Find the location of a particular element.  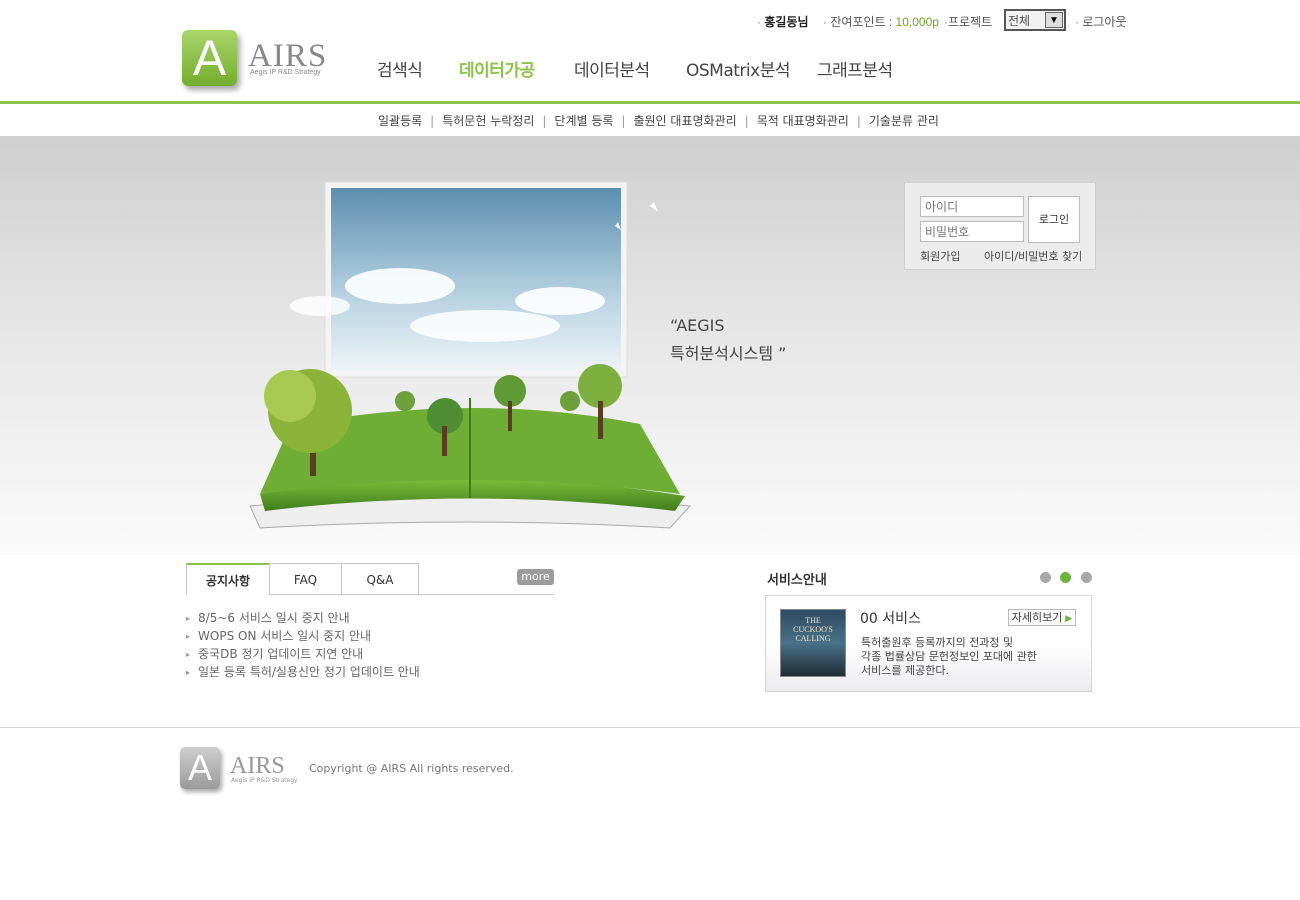

project-label: ·프로젝트 is located at coordinates (968, 22).